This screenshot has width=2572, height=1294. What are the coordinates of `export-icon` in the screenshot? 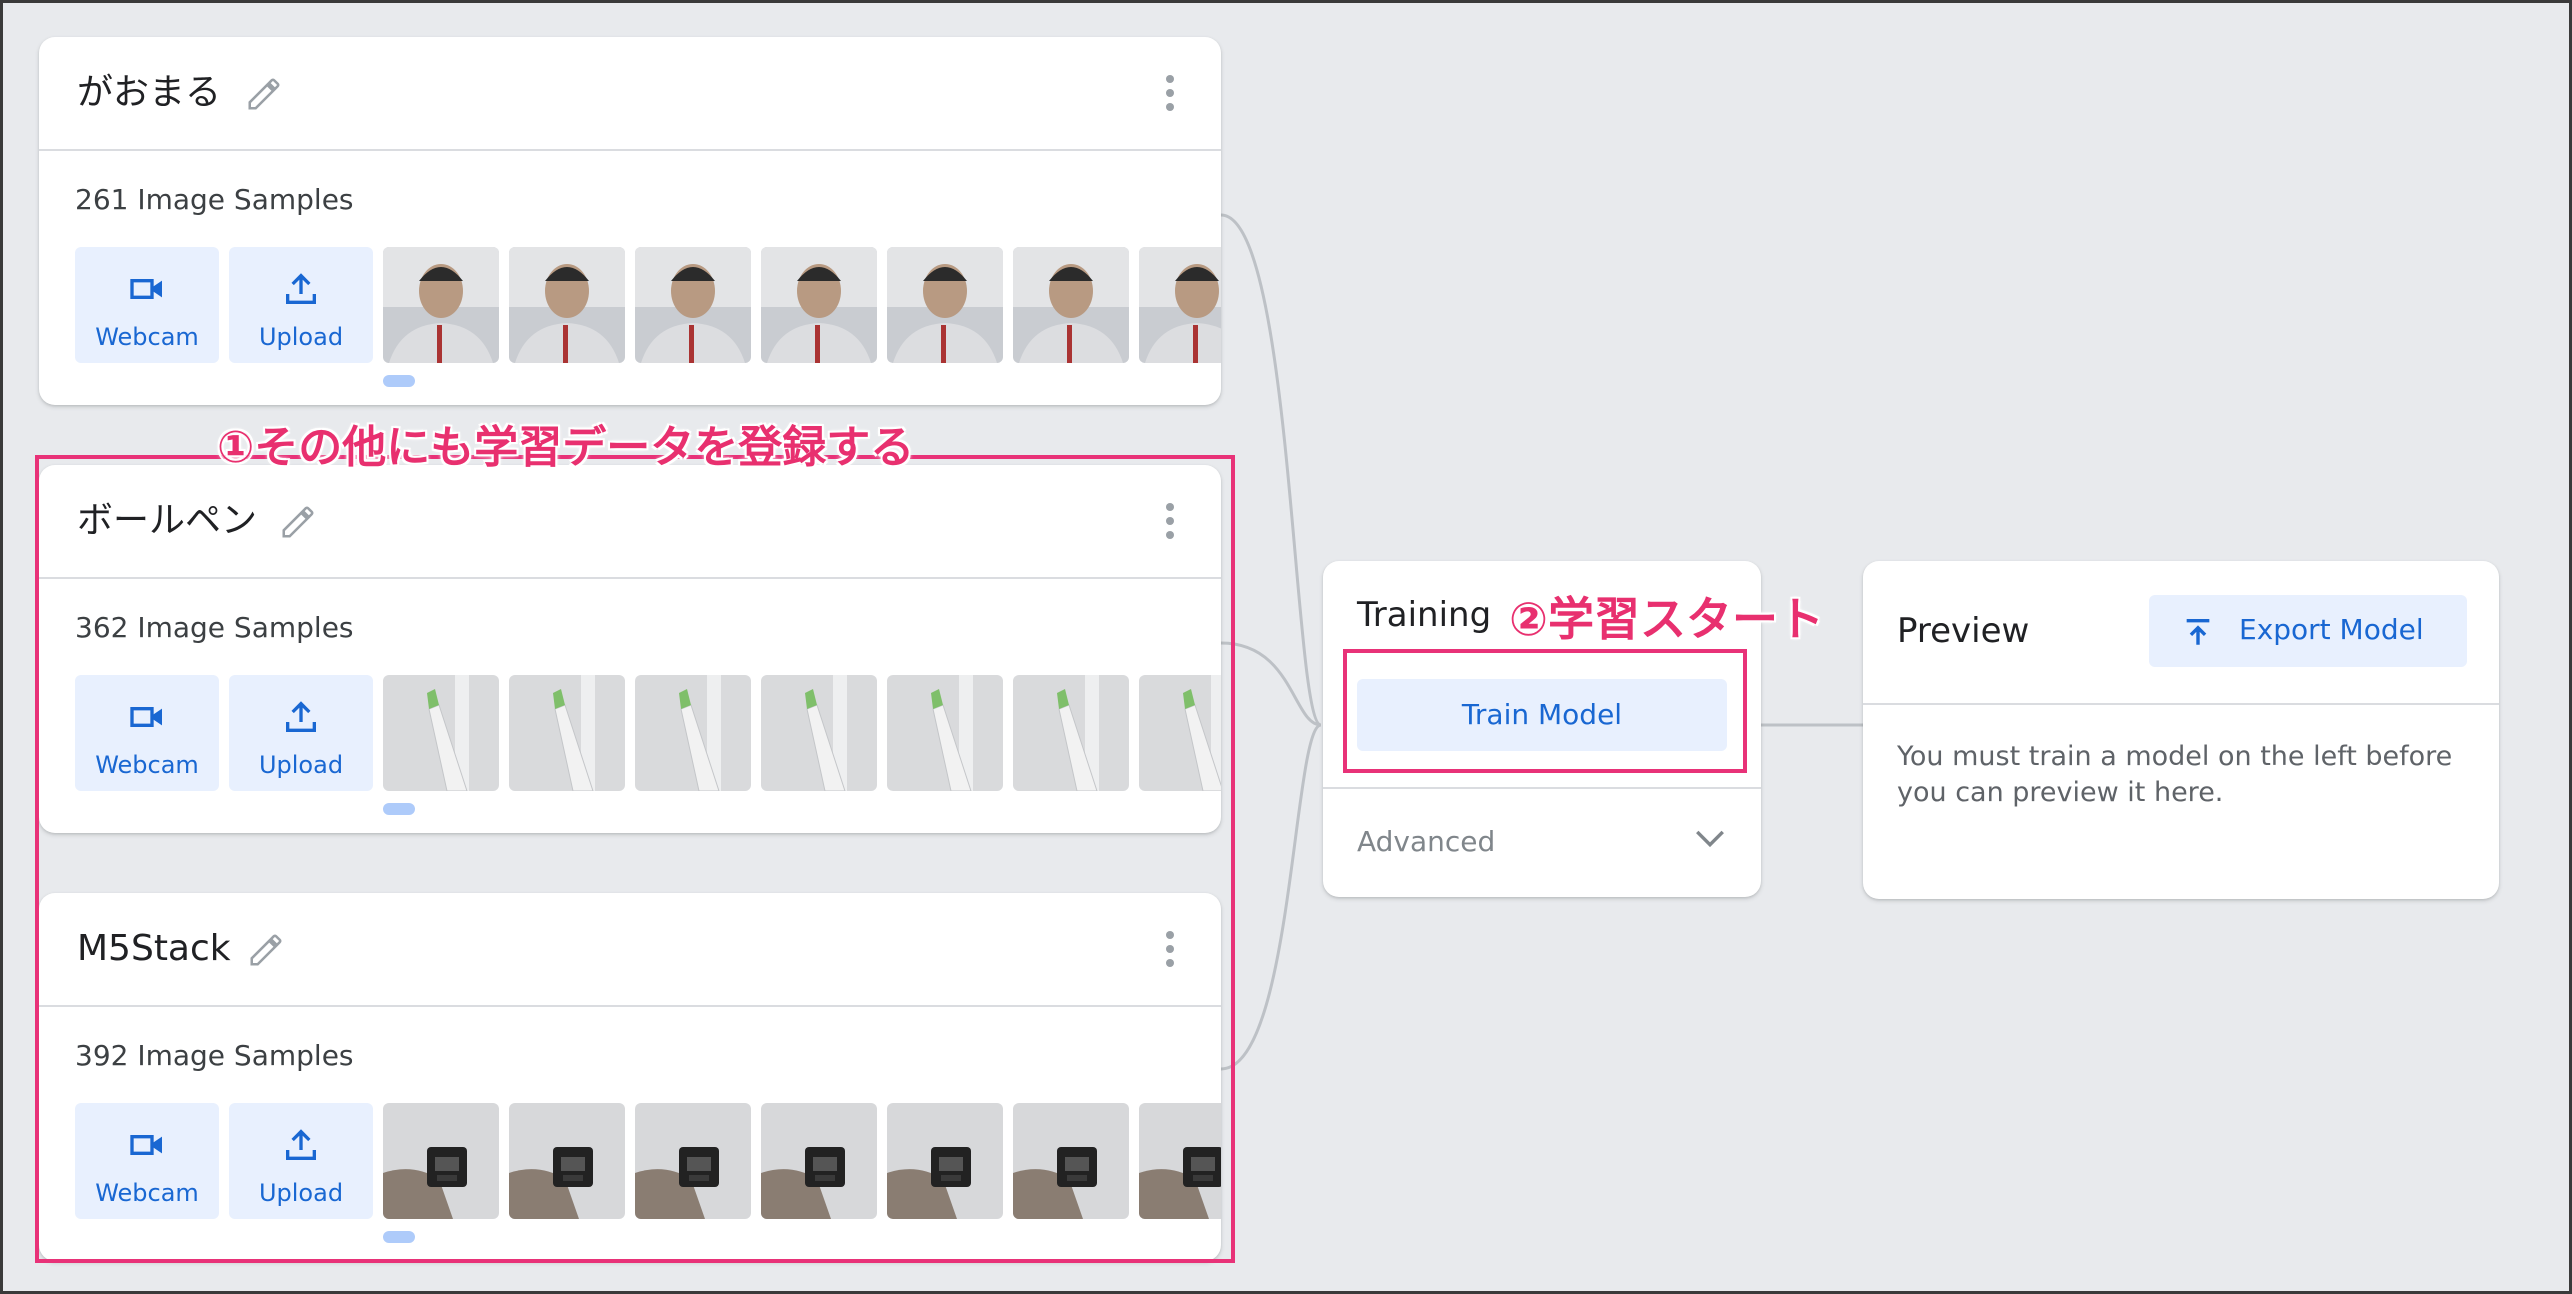 It's located at (2198, 631).